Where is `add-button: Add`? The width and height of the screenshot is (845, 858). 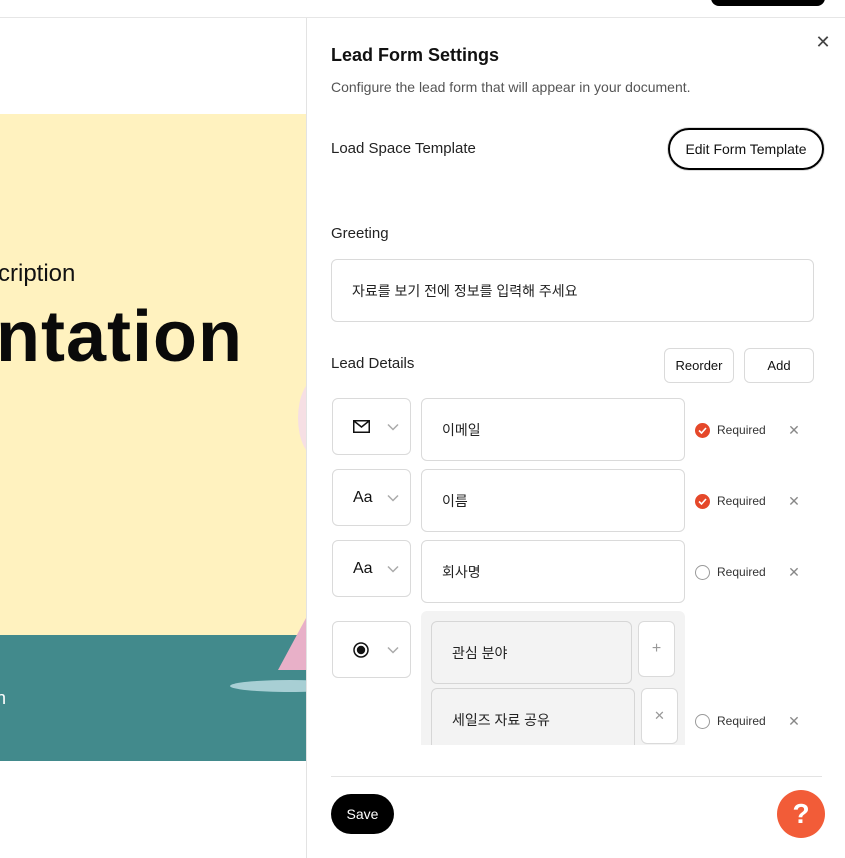
add-button: Add is located at coordinates (779, 365).